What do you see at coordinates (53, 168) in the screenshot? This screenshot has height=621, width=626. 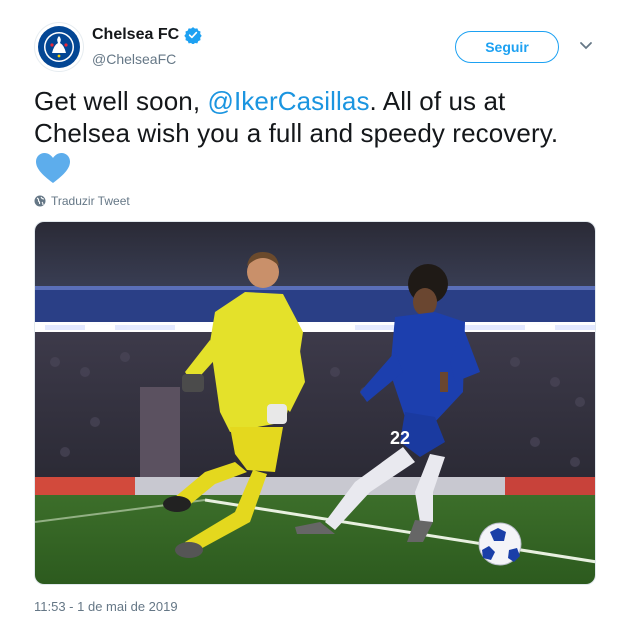 I see `blue-heart-icon` at bounding box center [53, 168].